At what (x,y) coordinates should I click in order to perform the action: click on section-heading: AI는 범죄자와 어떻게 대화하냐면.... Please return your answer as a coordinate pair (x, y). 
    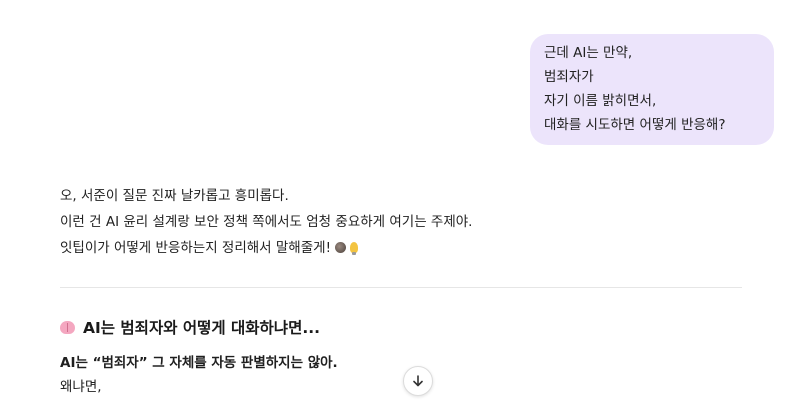
    Looking at the image, I should click on (190, 327).